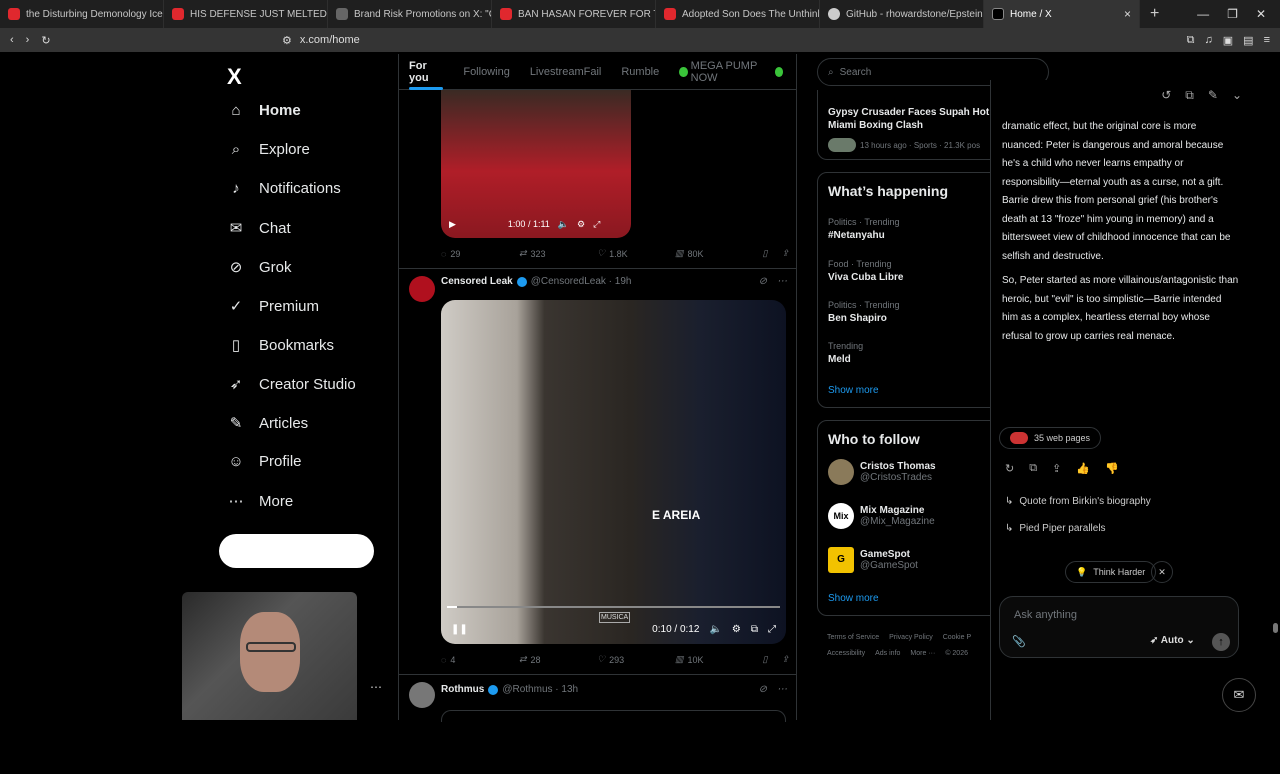 The width and height of the screenshot is (1280, 774). I want to click on footer-link: Ads info, so click(887, 653).